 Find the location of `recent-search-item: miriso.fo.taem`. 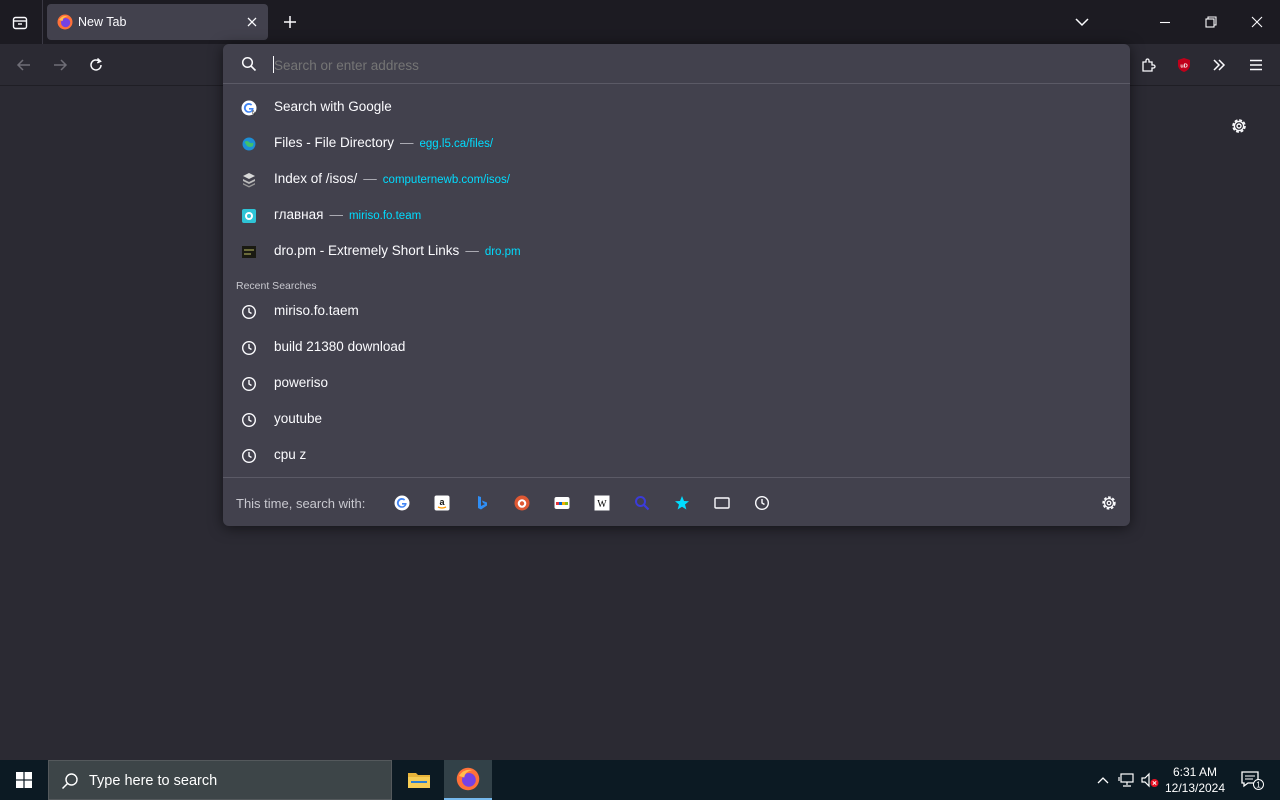

recent-search-item: miriso.fo.taem is located at coordinates (676, 312).